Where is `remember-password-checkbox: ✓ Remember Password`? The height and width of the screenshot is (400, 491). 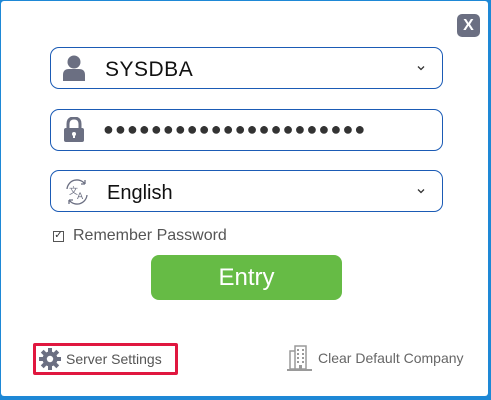
remember-password-checkbox: ✓ Remember Password is located at coordinates (140, 236).